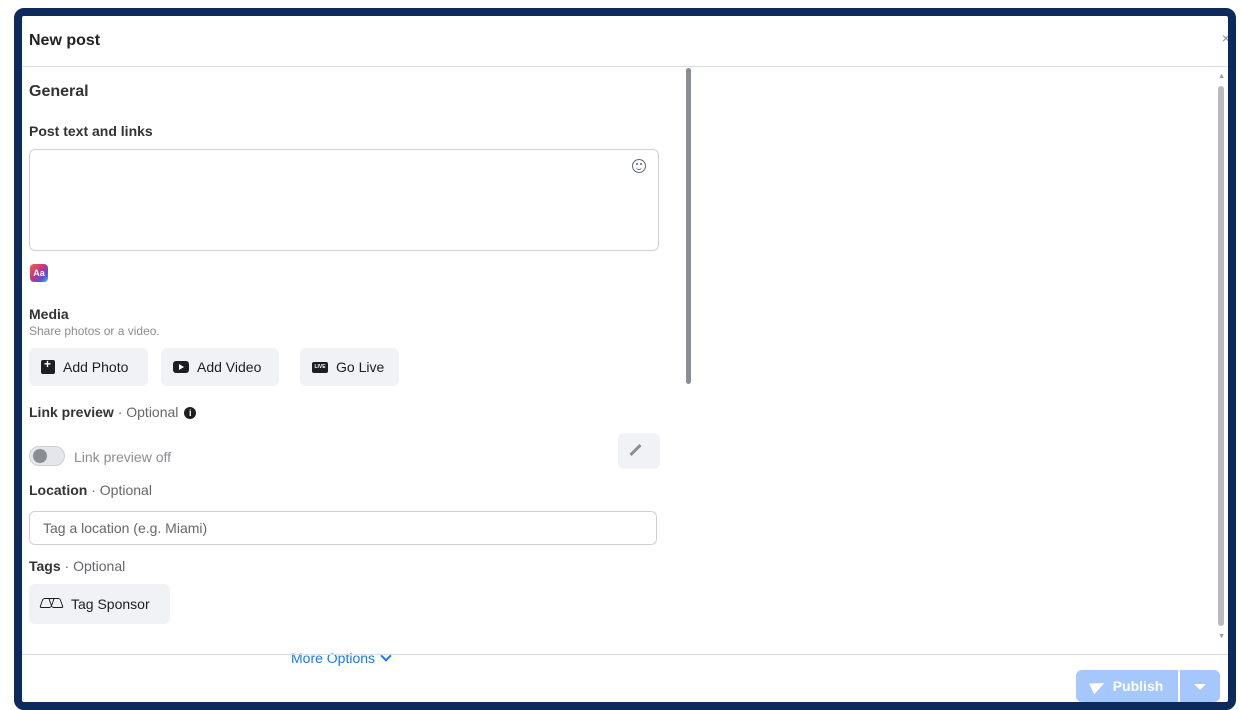  I want to click on video-icon, so click(181, 367).